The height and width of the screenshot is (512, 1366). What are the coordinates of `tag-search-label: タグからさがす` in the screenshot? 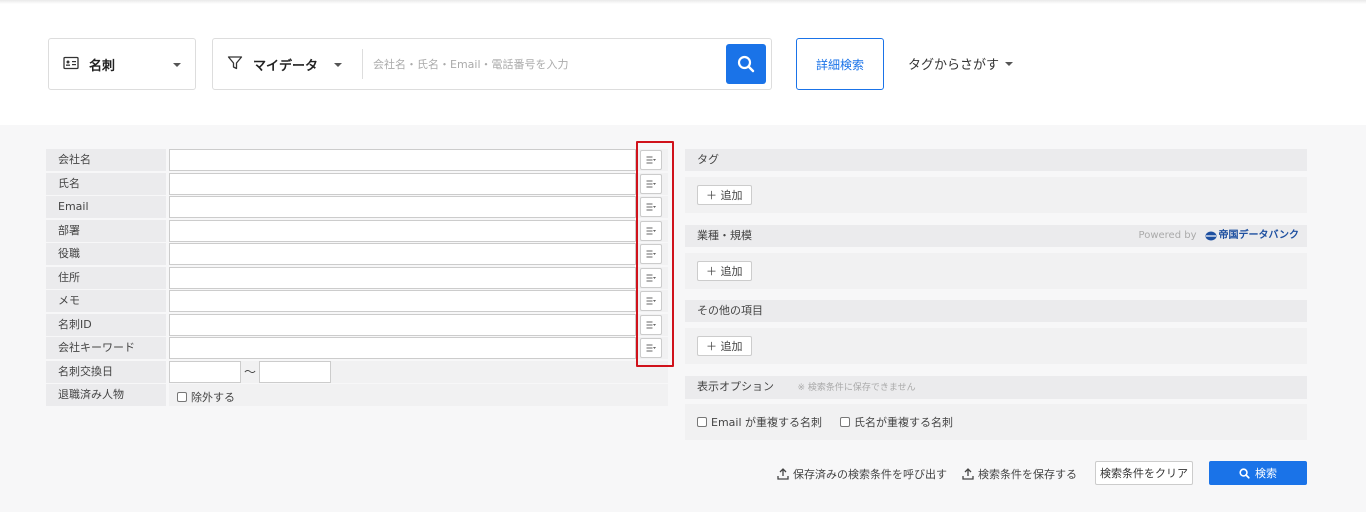 It's located at (954, 65).